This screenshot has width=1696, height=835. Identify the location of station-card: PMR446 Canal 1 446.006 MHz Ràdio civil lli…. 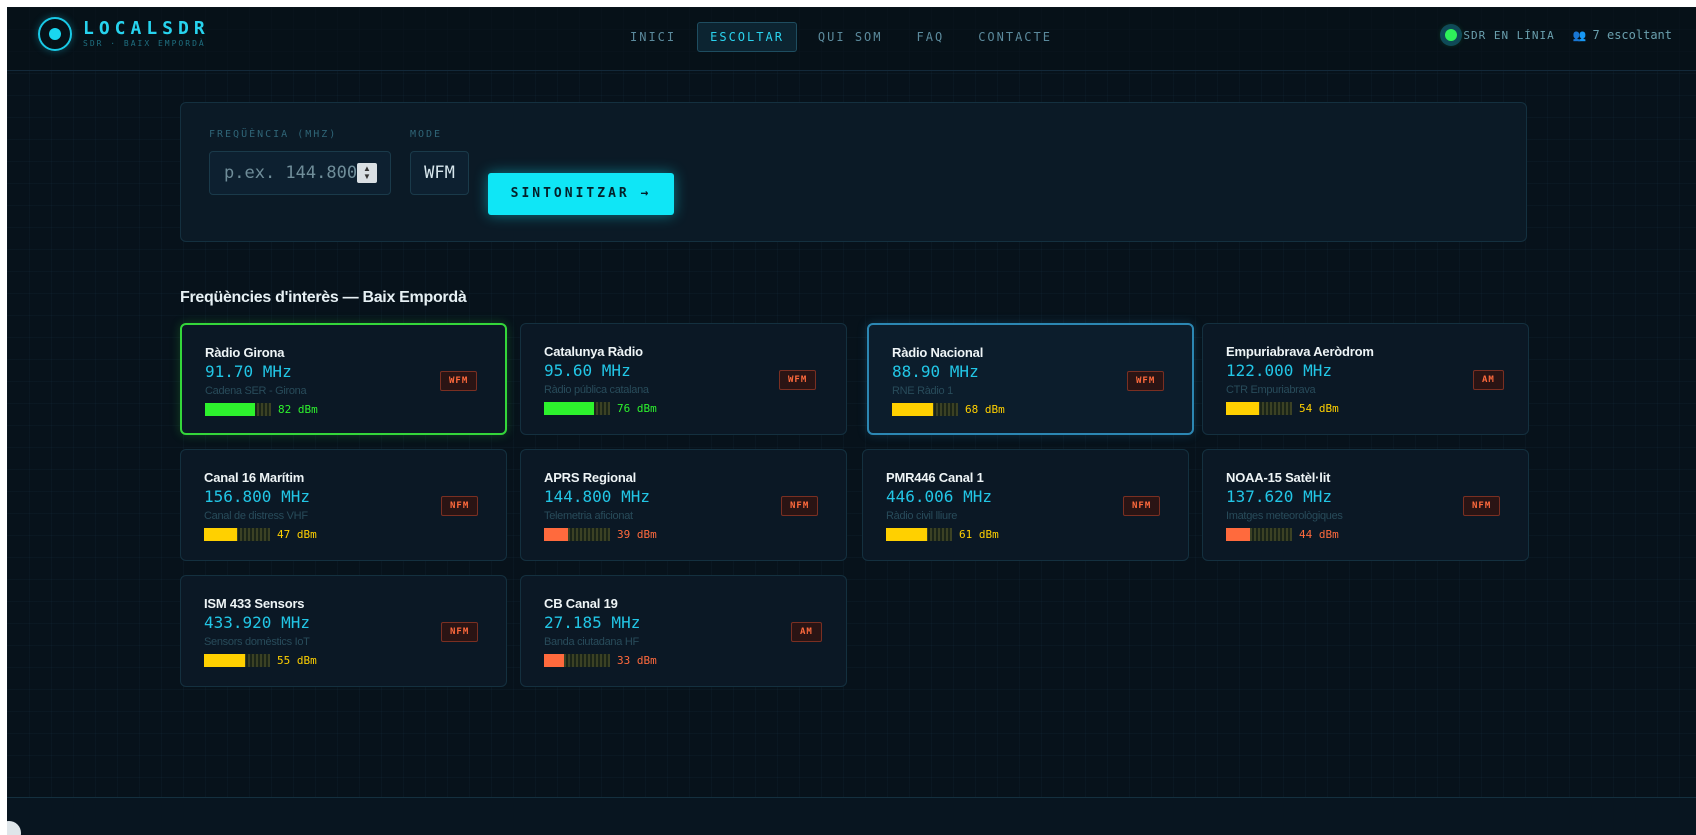
(1025, 505).